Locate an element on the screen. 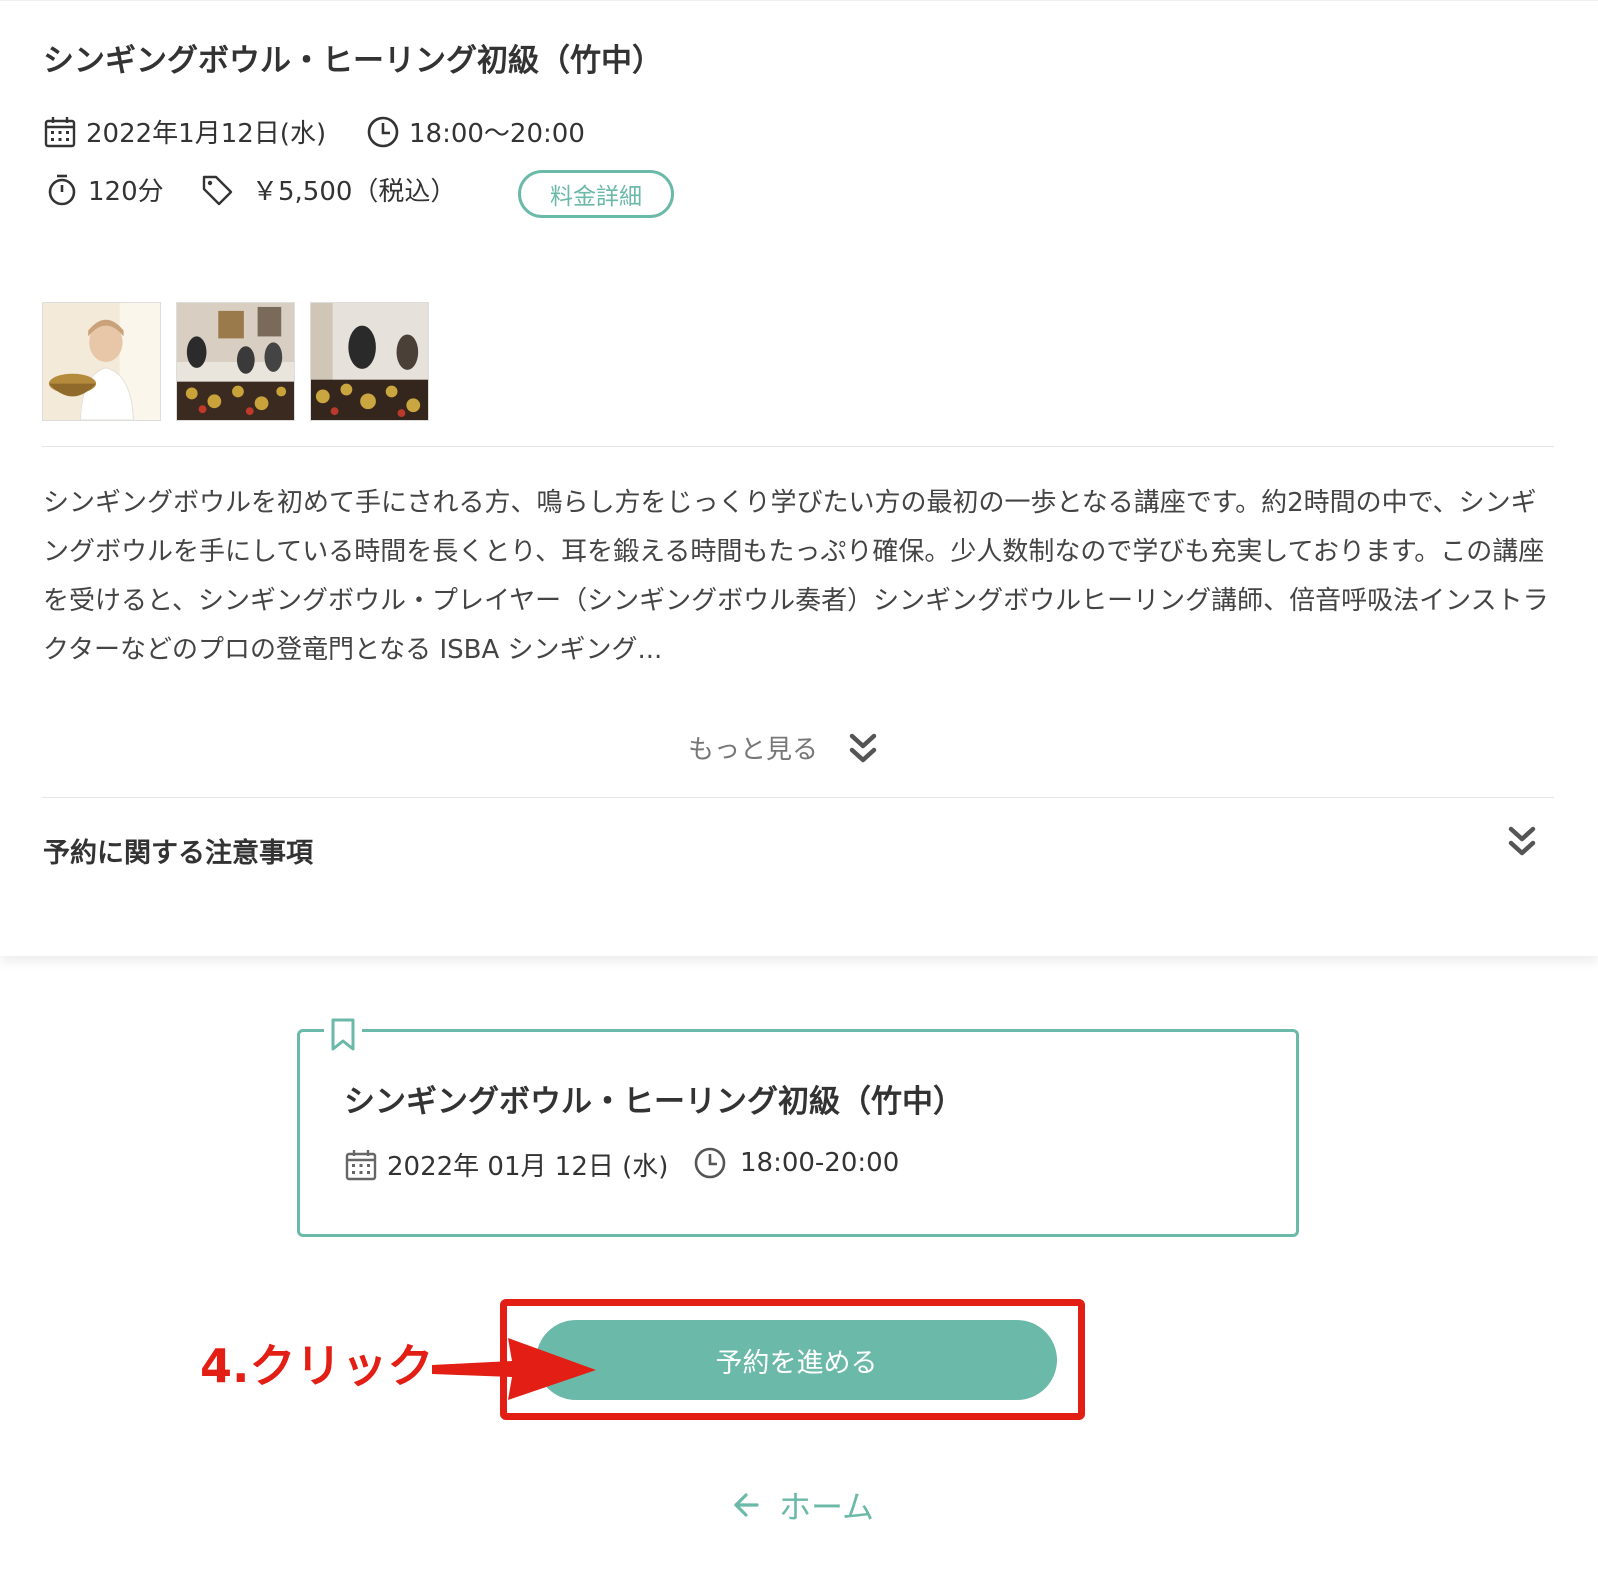 Image resolution: width=1598 pixels, height=1588 pixels. photo-gallery is located at coordinates (235, 361).